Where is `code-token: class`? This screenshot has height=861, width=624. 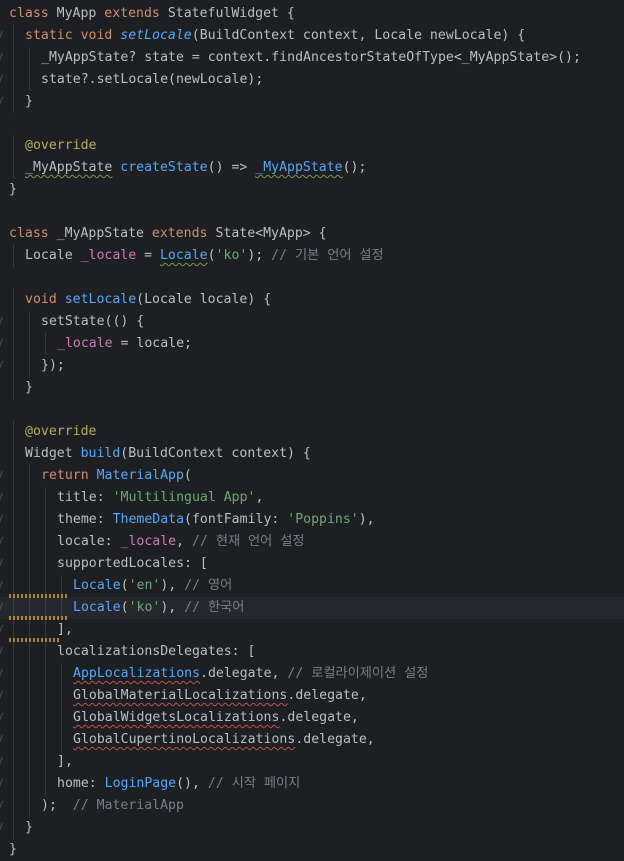 code-token: class is located at coordinates (33, 13).